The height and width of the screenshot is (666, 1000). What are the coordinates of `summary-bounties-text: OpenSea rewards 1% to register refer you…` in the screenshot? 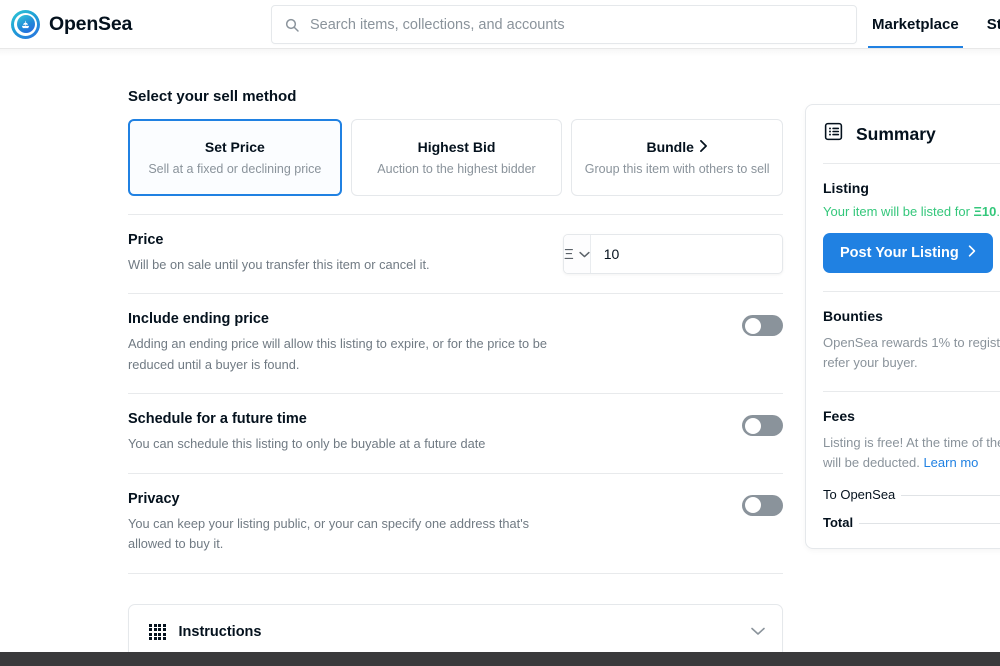 It's located at (911, 353).